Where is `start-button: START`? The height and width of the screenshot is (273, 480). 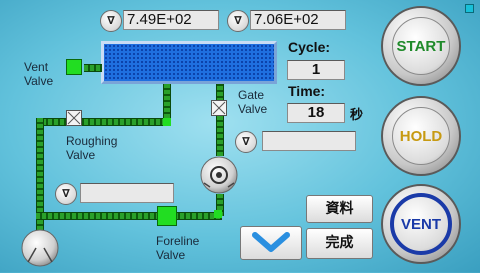 start-button: START is located at coordinates (421, 46).